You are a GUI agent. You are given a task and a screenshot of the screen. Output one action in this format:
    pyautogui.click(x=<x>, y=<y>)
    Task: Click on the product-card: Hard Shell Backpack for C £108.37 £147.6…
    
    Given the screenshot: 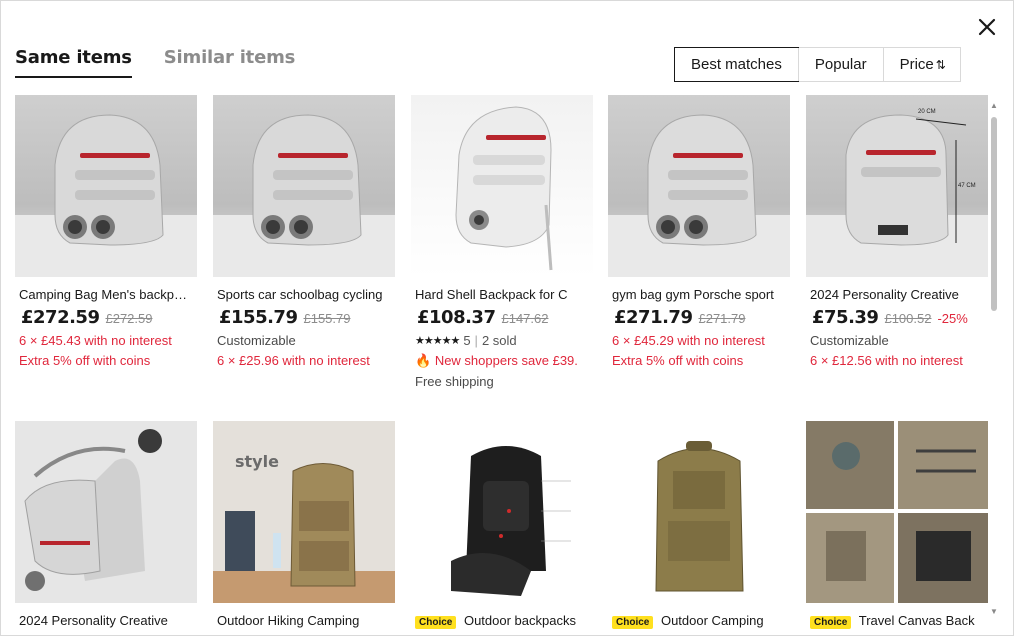 What is the action you would take?
    pyautogui.click(x=502, y=242)
    